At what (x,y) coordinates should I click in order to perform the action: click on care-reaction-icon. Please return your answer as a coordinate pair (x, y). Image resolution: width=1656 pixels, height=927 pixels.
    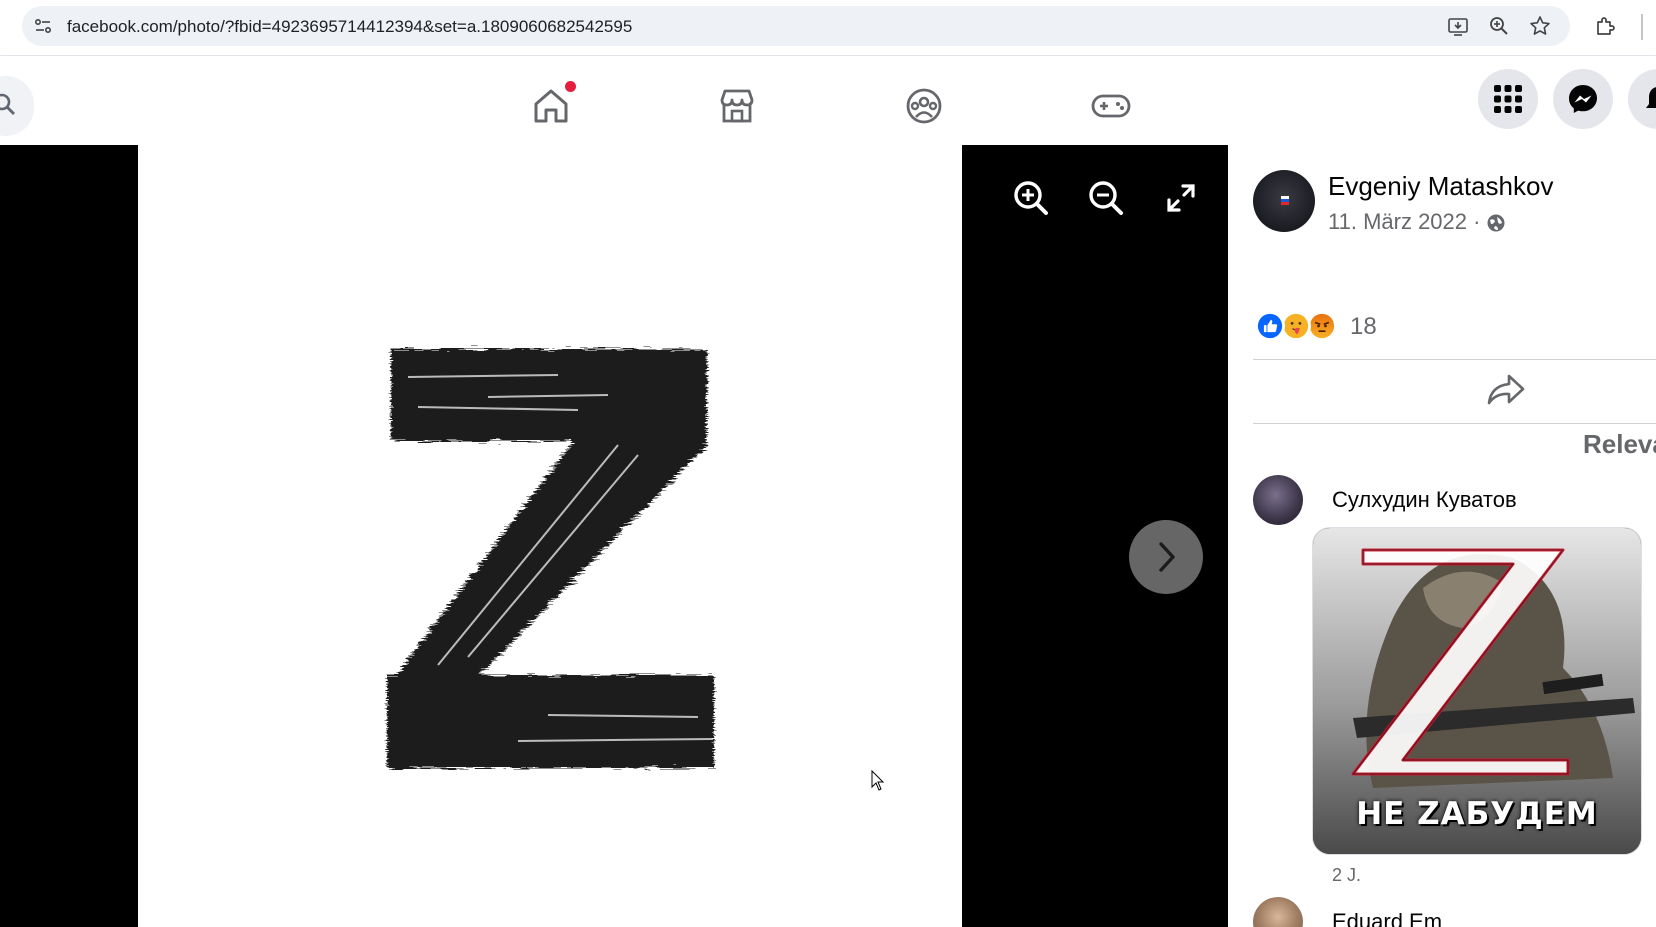
    Looking at the image, I should click on (1296, 326).